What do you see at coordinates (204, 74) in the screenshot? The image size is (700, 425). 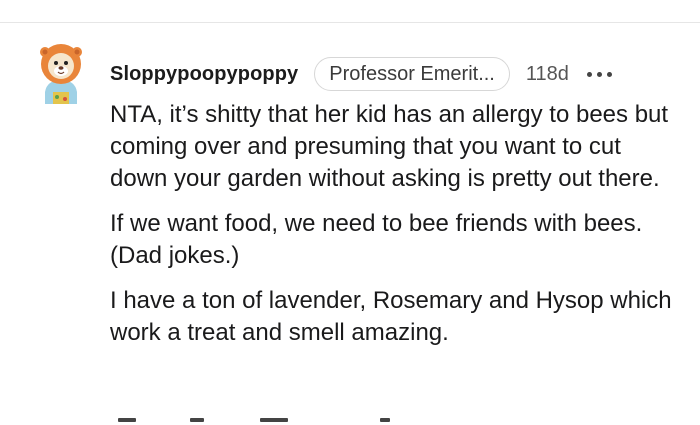 I see `username-link: Sloppypoopypoppy` at bounding box center [204, 74].